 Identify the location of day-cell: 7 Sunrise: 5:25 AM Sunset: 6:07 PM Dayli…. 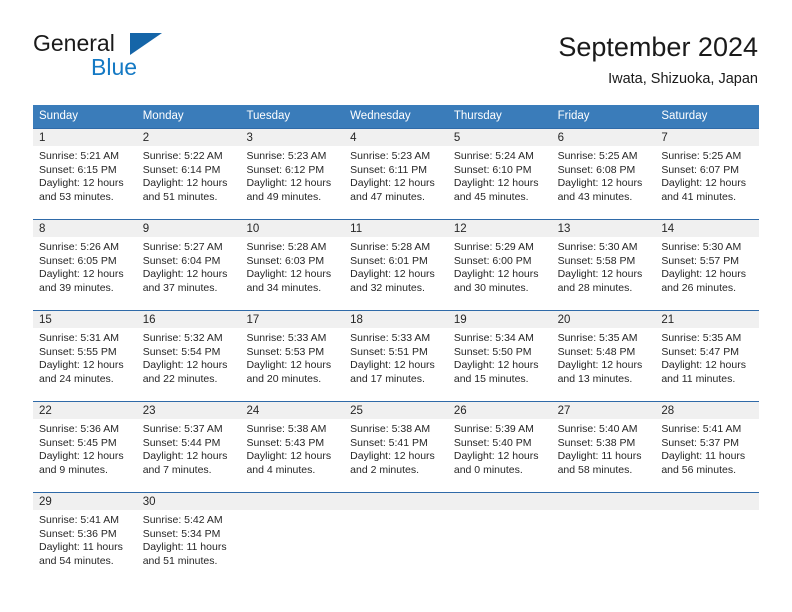
(707, 174).